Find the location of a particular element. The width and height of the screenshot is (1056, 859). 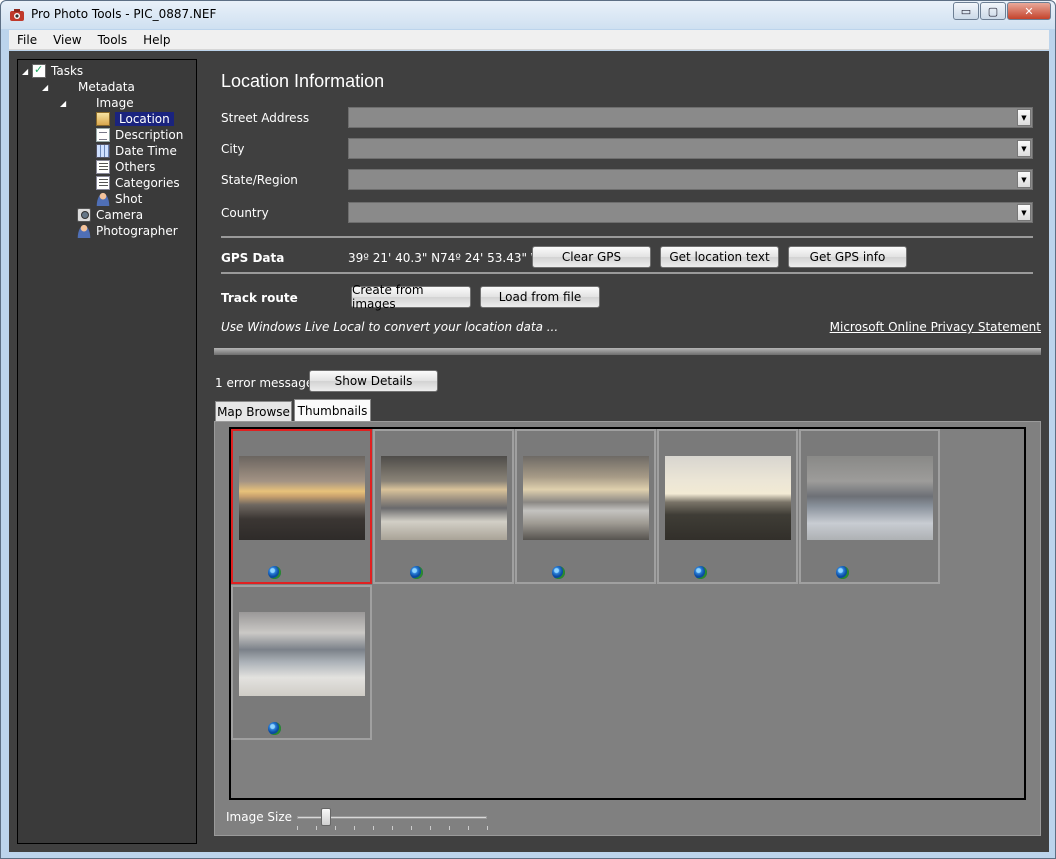

clear-gps-button: Clear GPS is located at coordinates (591, 257).